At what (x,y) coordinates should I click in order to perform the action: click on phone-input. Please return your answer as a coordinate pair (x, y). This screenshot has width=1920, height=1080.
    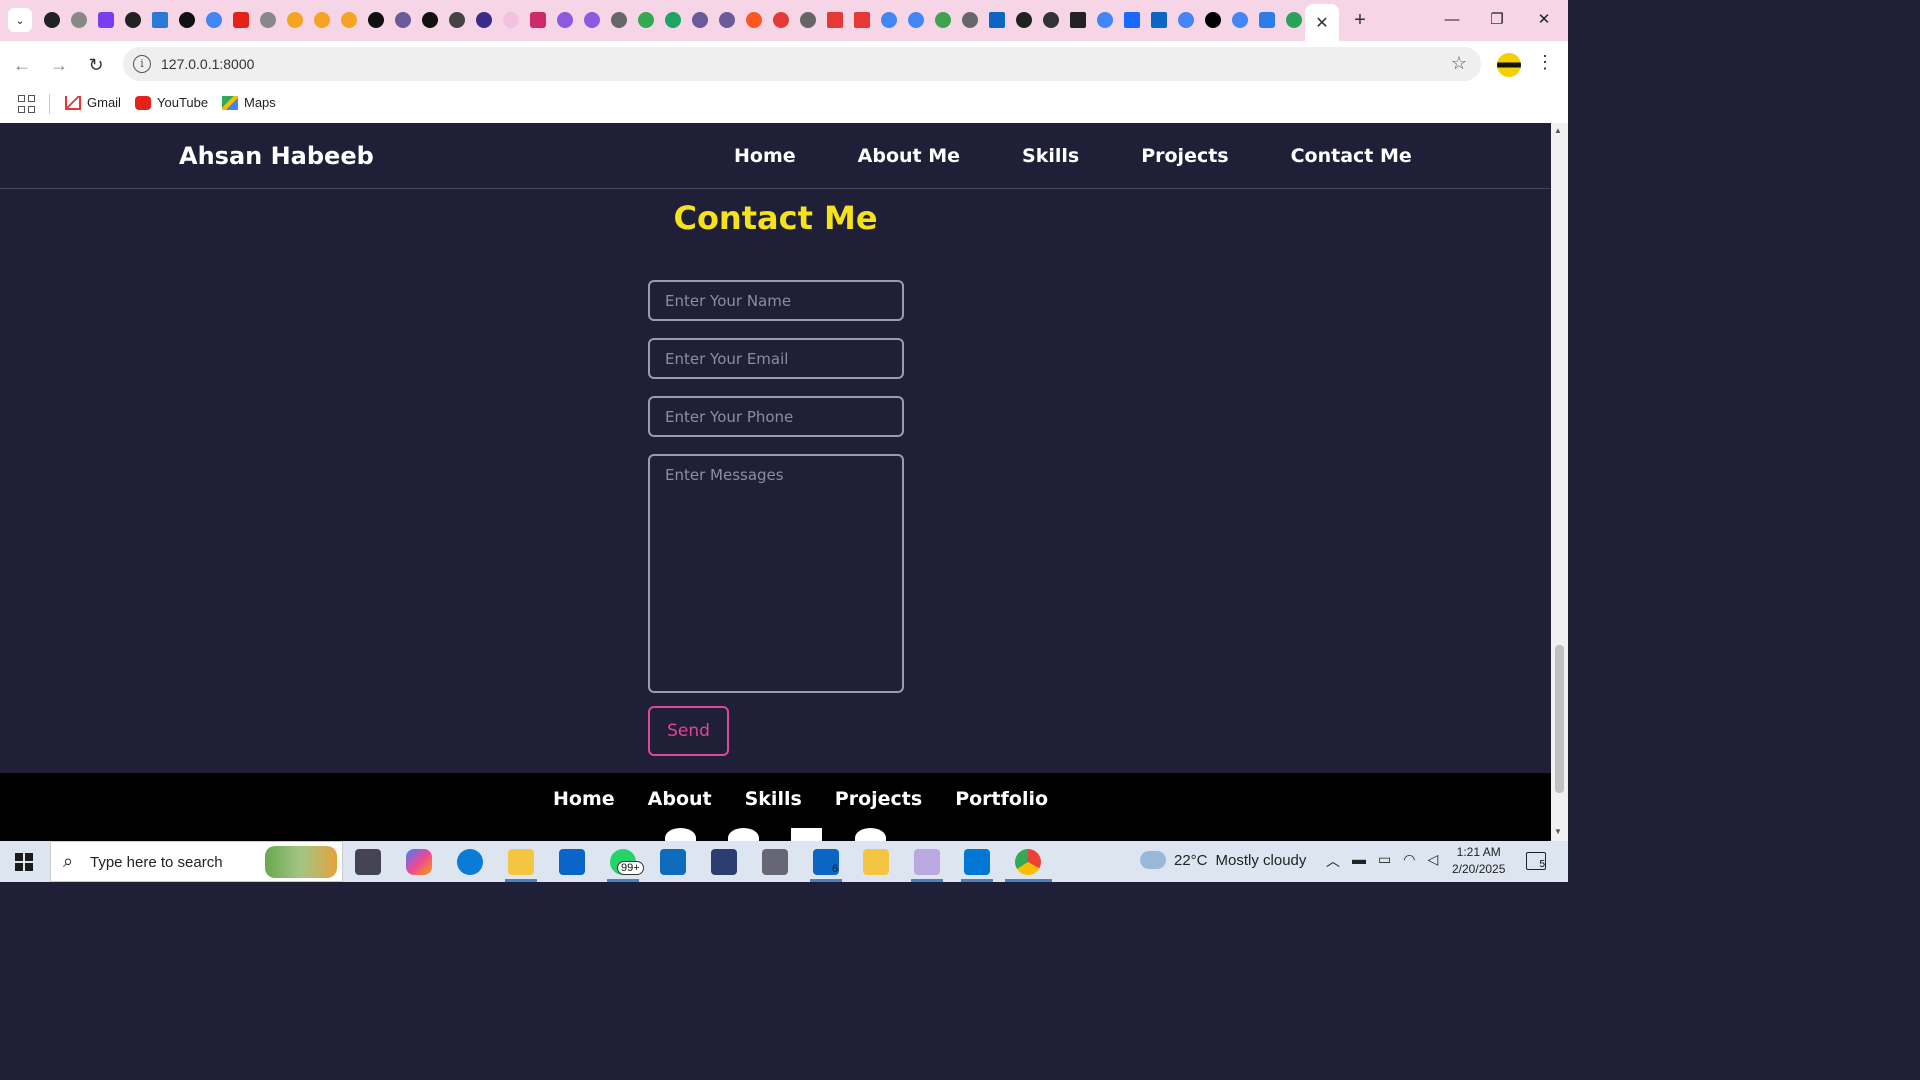
    Looking at the image, I should click on (776, 416).